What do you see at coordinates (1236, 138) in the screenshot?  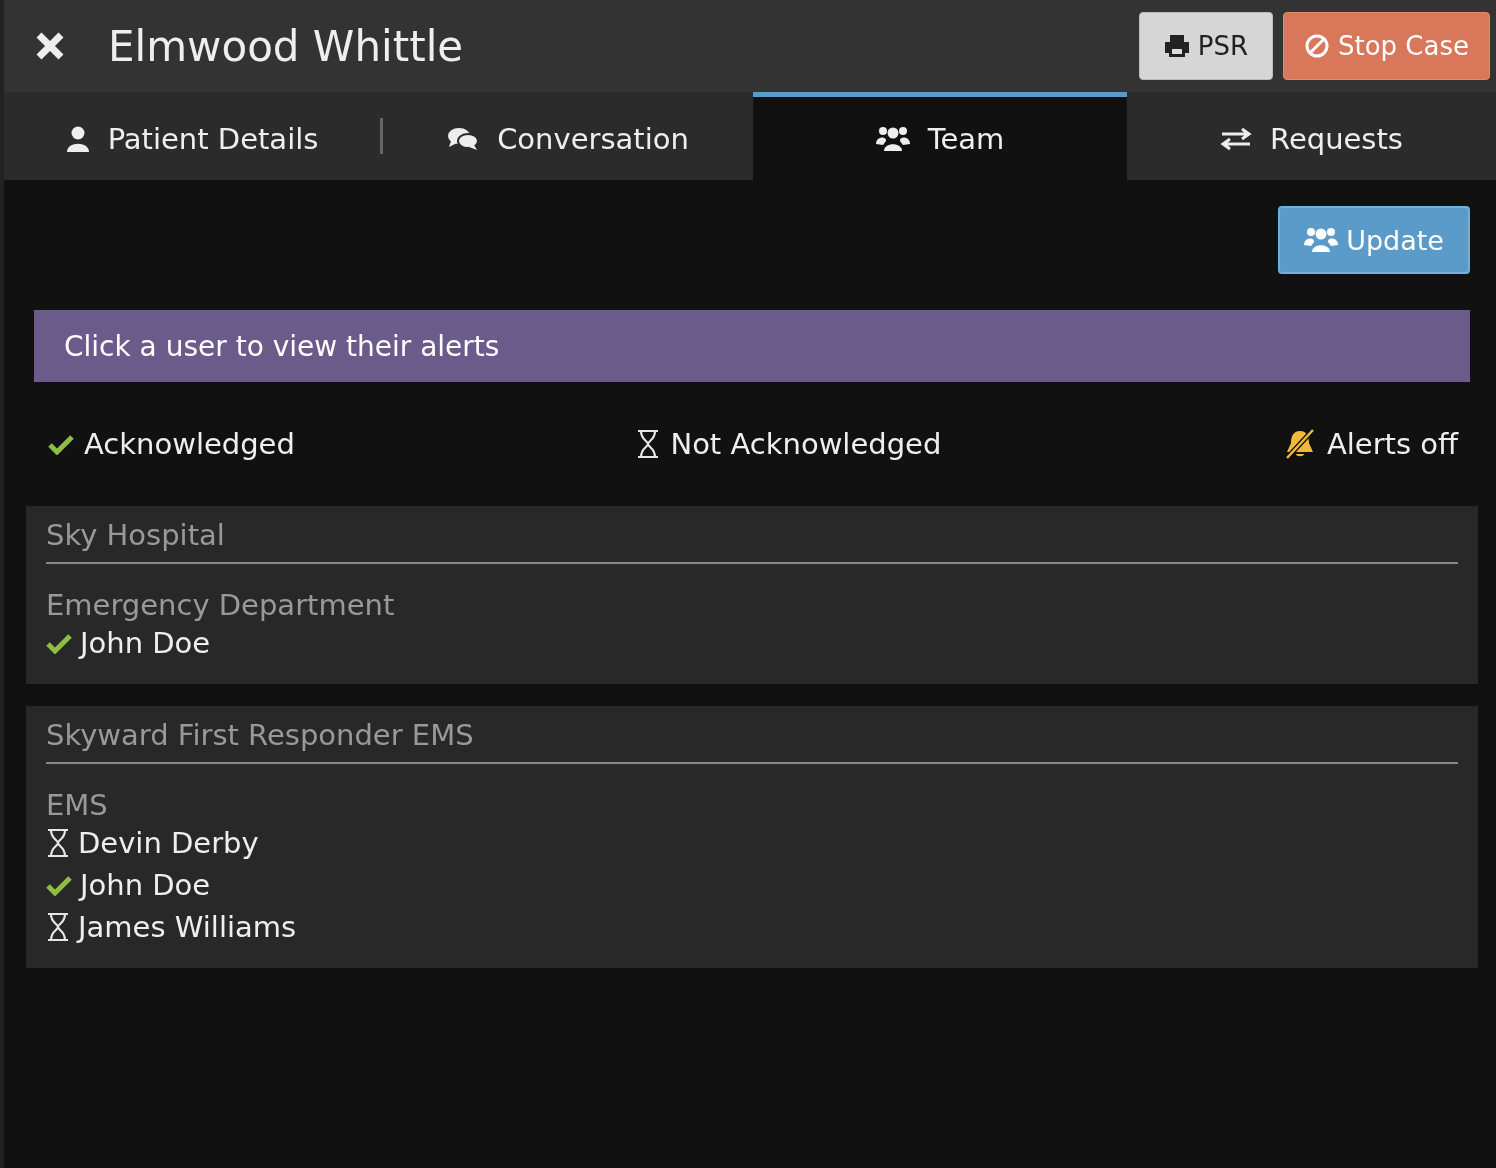 I see `exchange-icon` at bounding box center [1236, 138].